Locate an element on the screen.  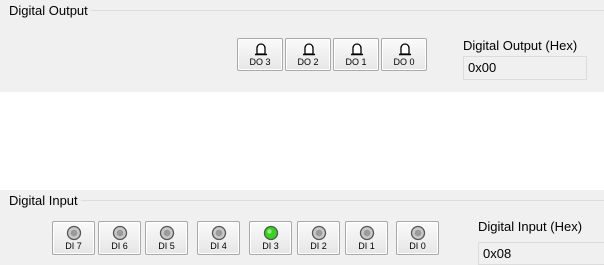
do-3-button: DO 3 is located at coordinates (260, 54).